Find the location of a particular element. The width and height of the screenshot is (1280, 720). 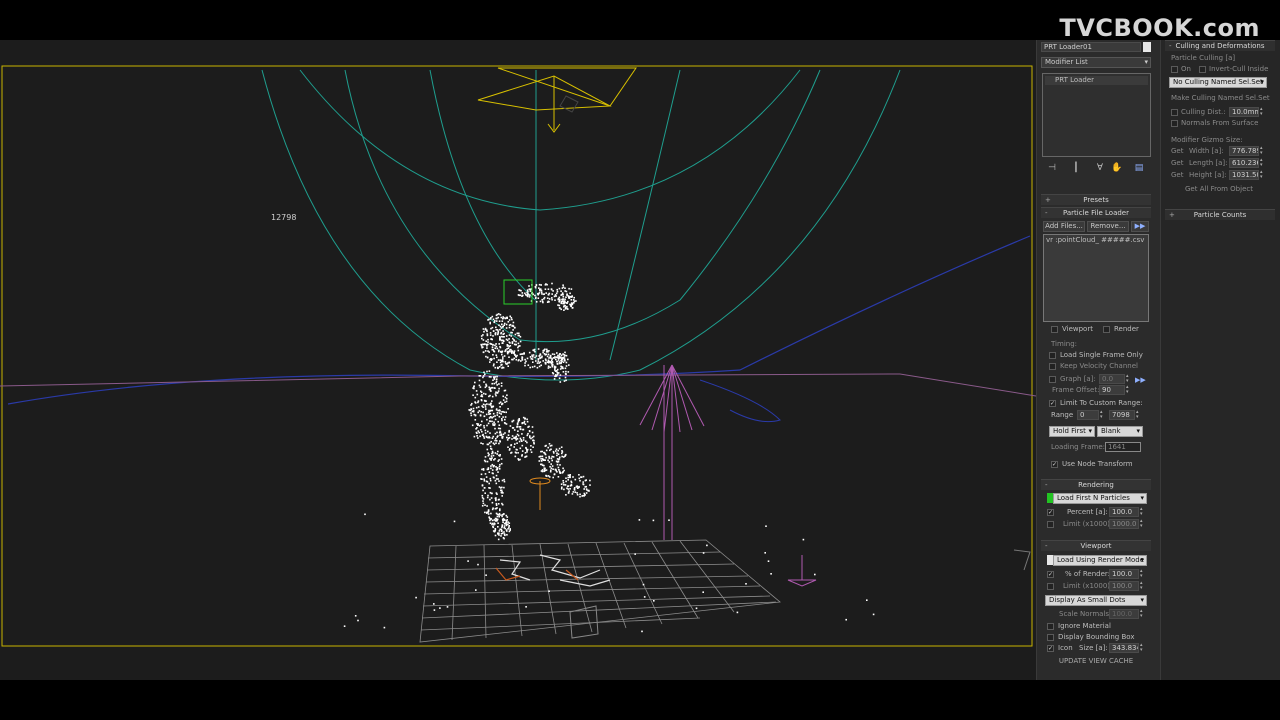

range-start-field: 0 is located at coordinates (1088, 415).